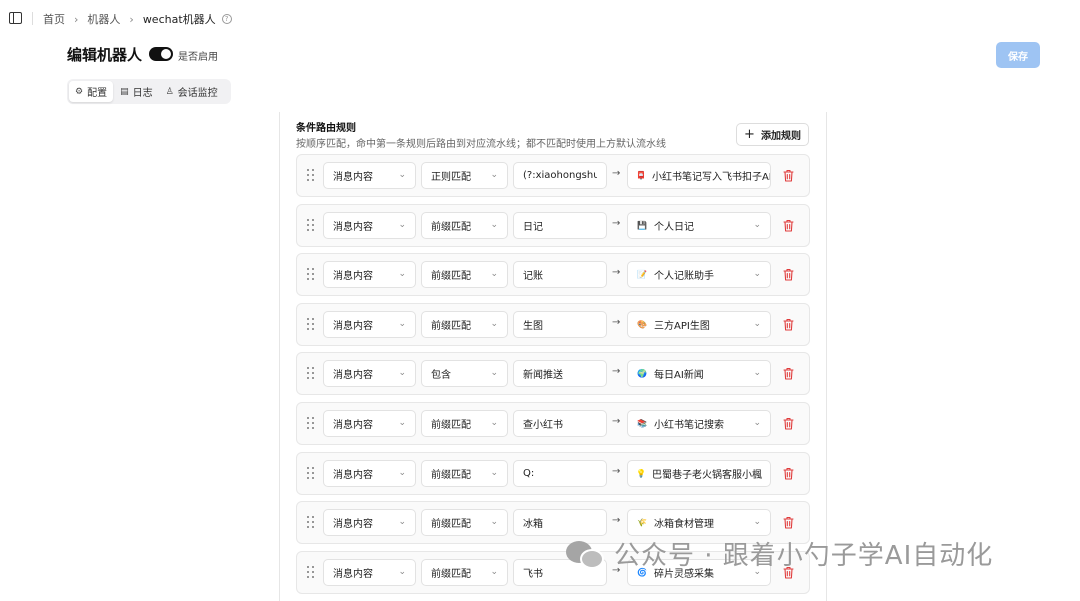 Image resolution: width=1080 pixels, height=601 pixels. Describe the element at coordinates (54, 19) in the screenshot. I see `breadcrumb-home: 首页` at that location.